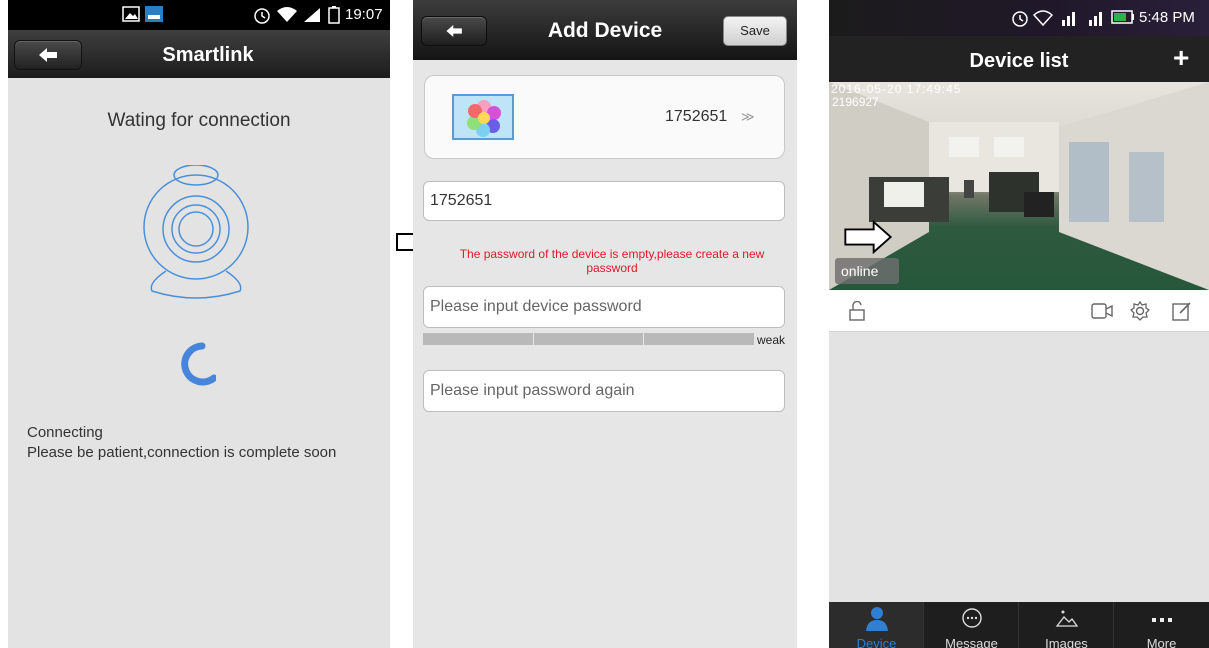  I want to click on page-title: Smartlink, so click(208, 55).